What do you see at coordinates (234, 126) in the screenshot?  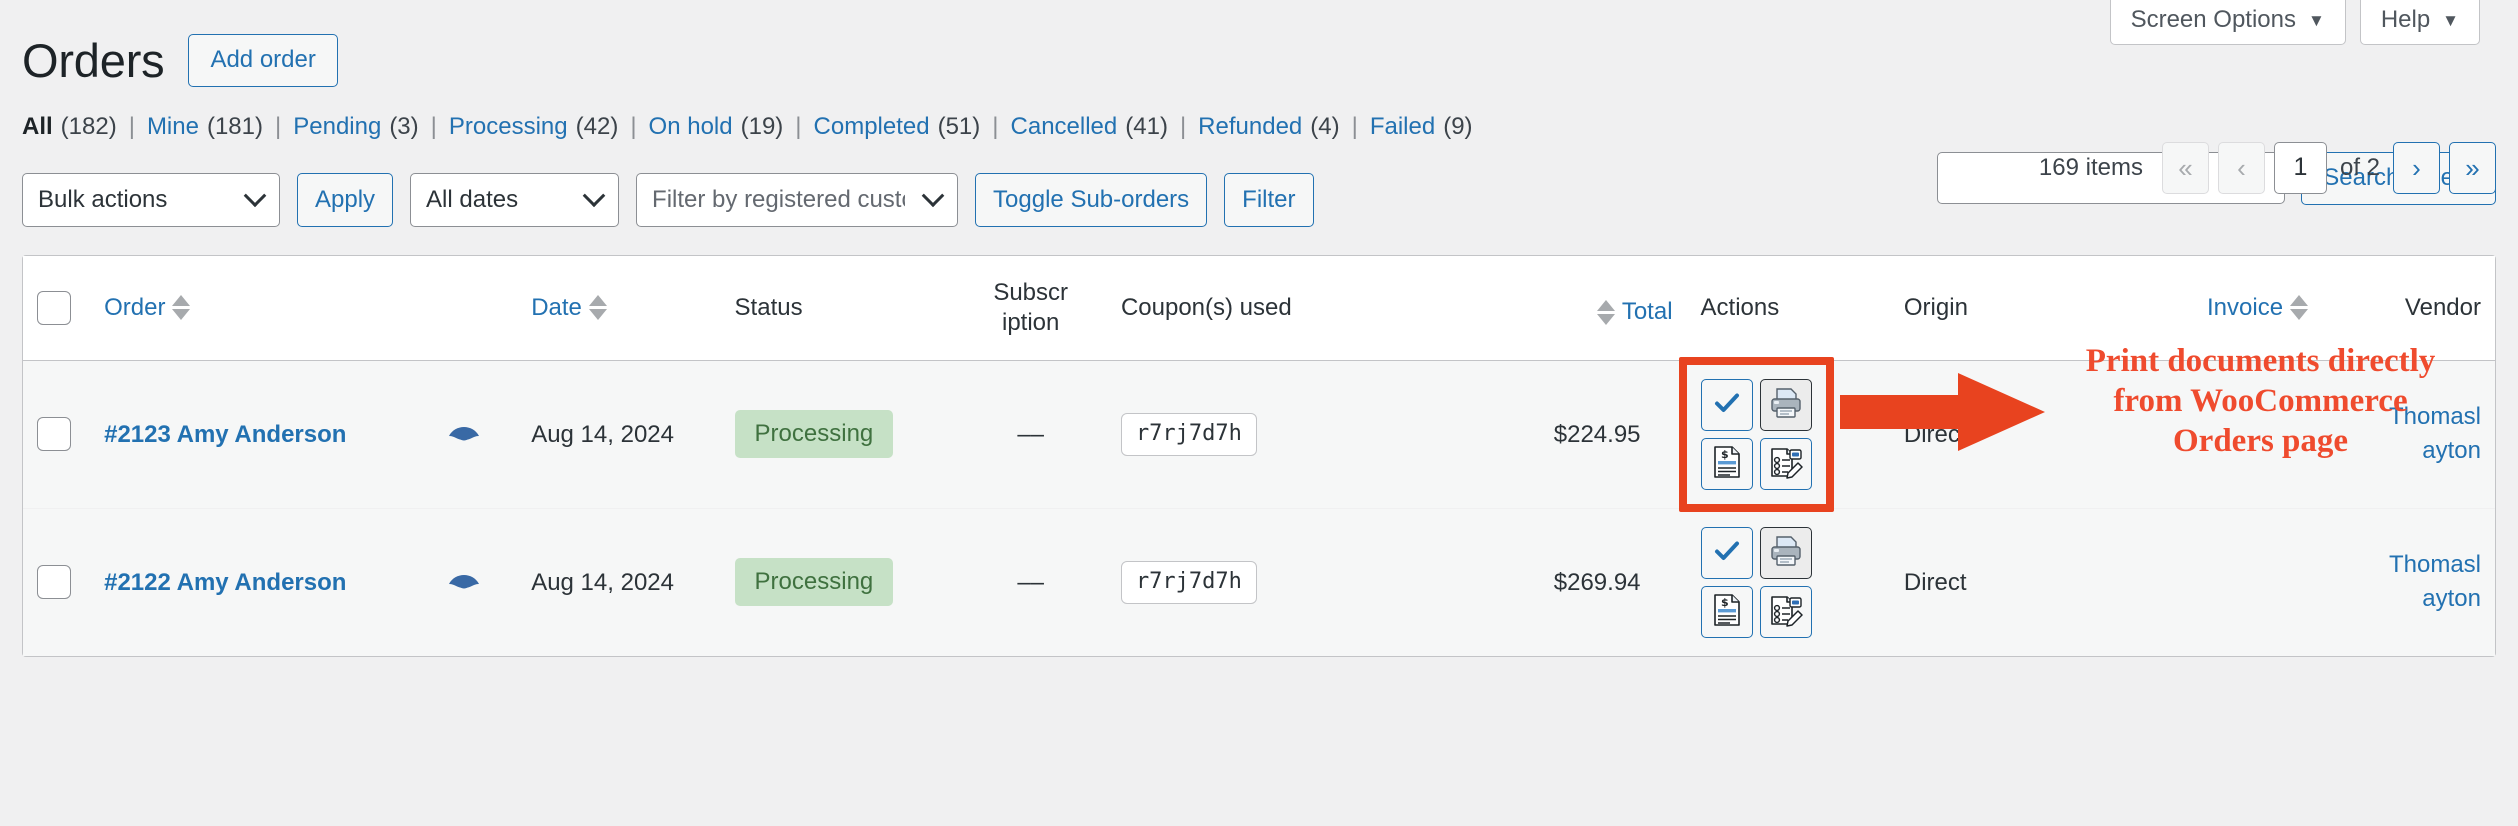 I see `status-filter-count: (181)` at bounding box center [234, 126].